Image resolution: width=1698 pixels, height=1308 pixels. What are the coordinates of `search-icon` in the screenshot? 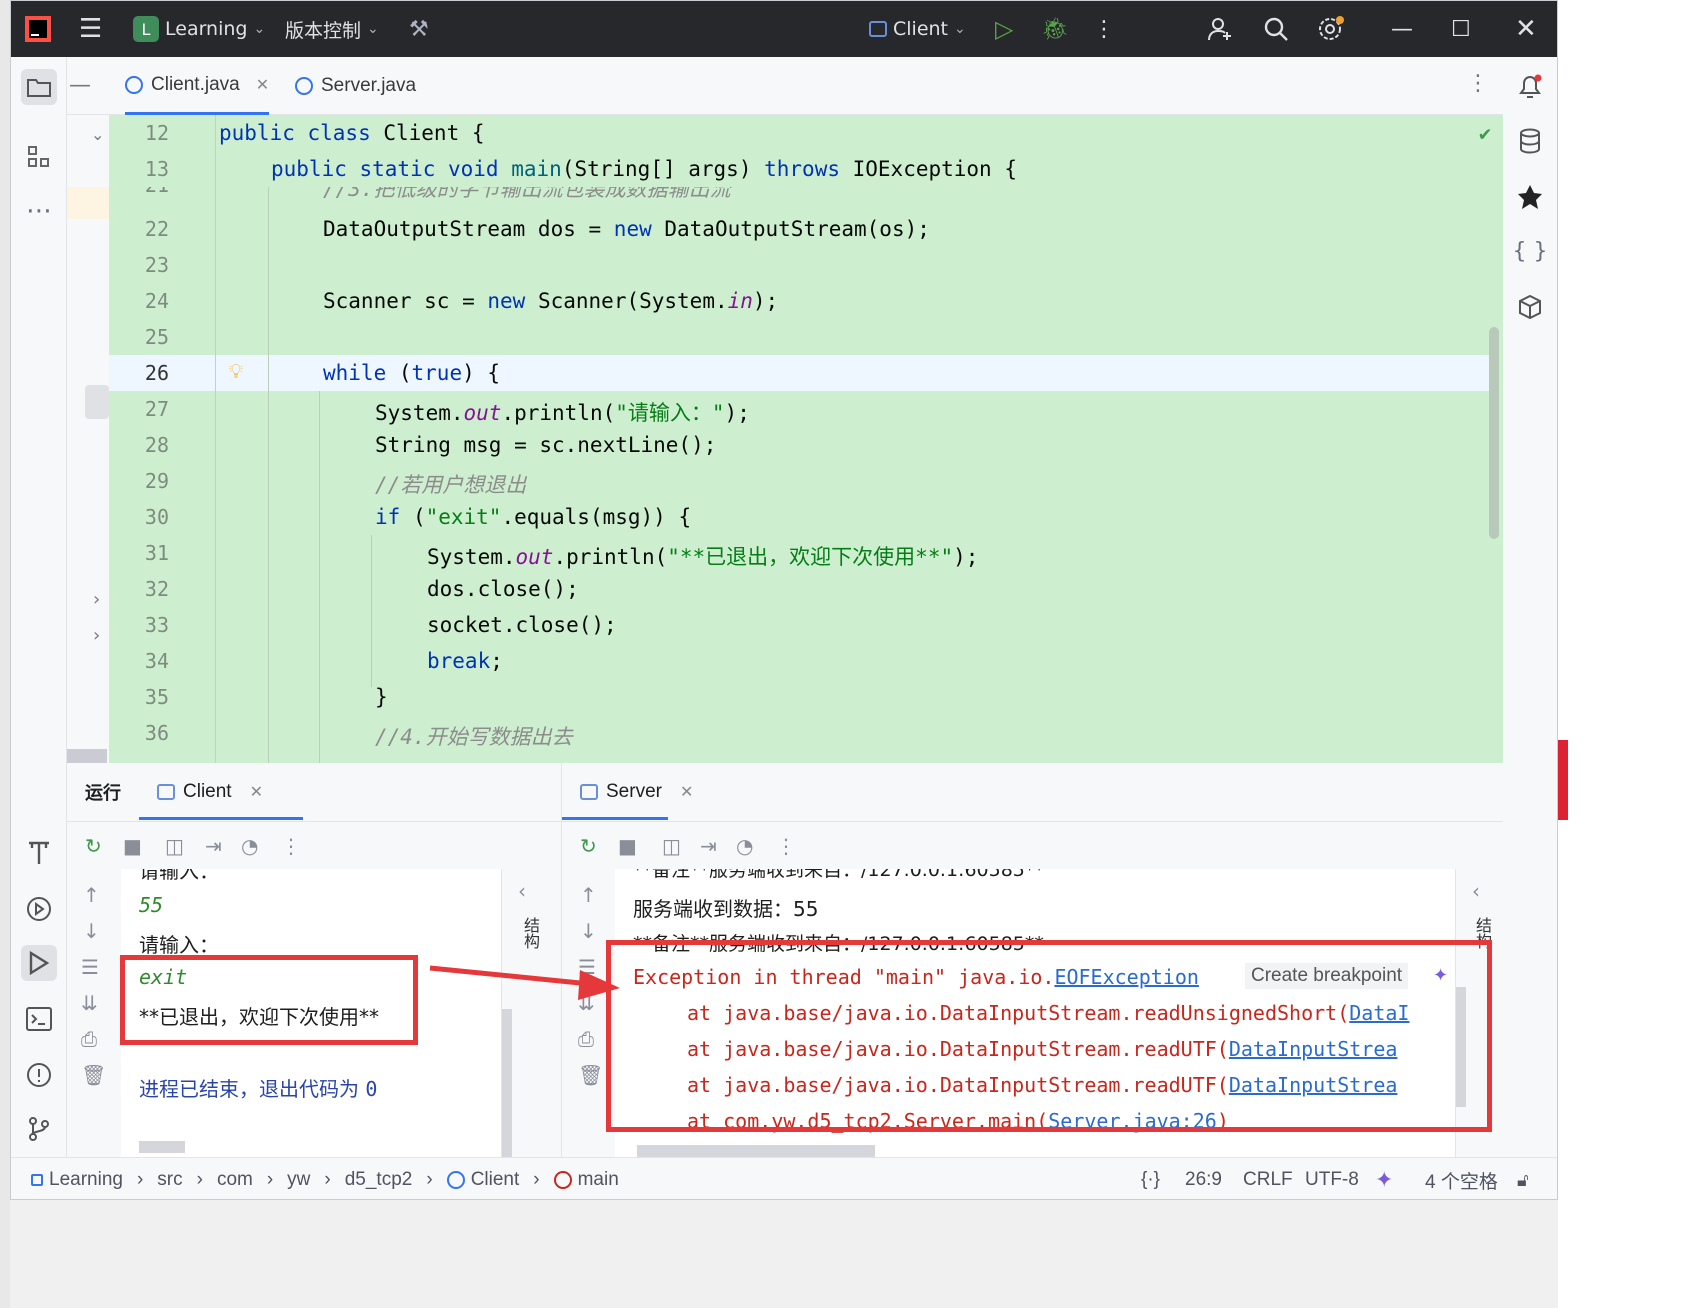 It's located at (1276, 29).